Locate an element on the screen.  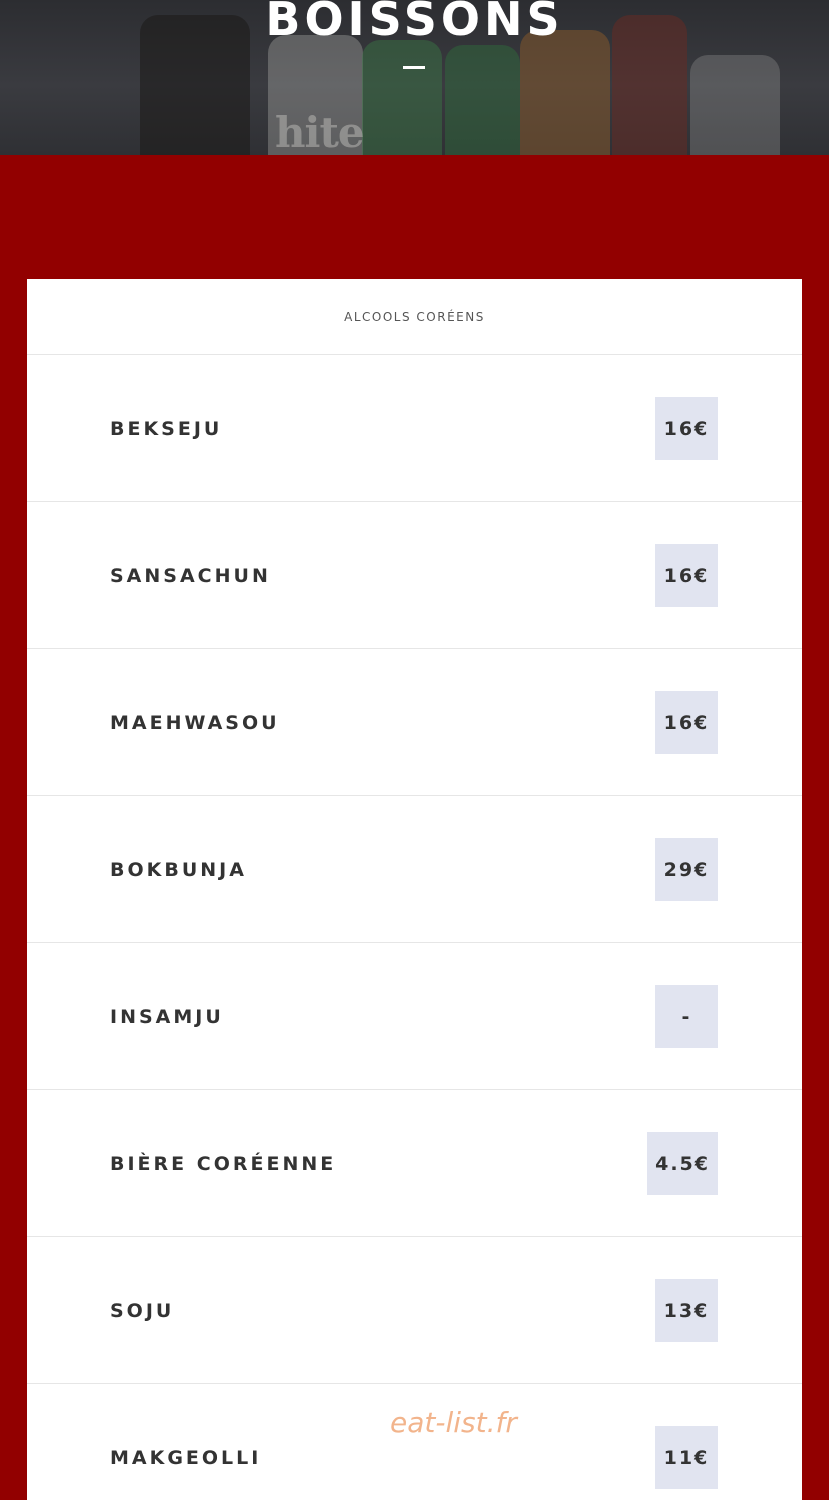
page-title: BOISSONS is located at coordinates (414, 23).